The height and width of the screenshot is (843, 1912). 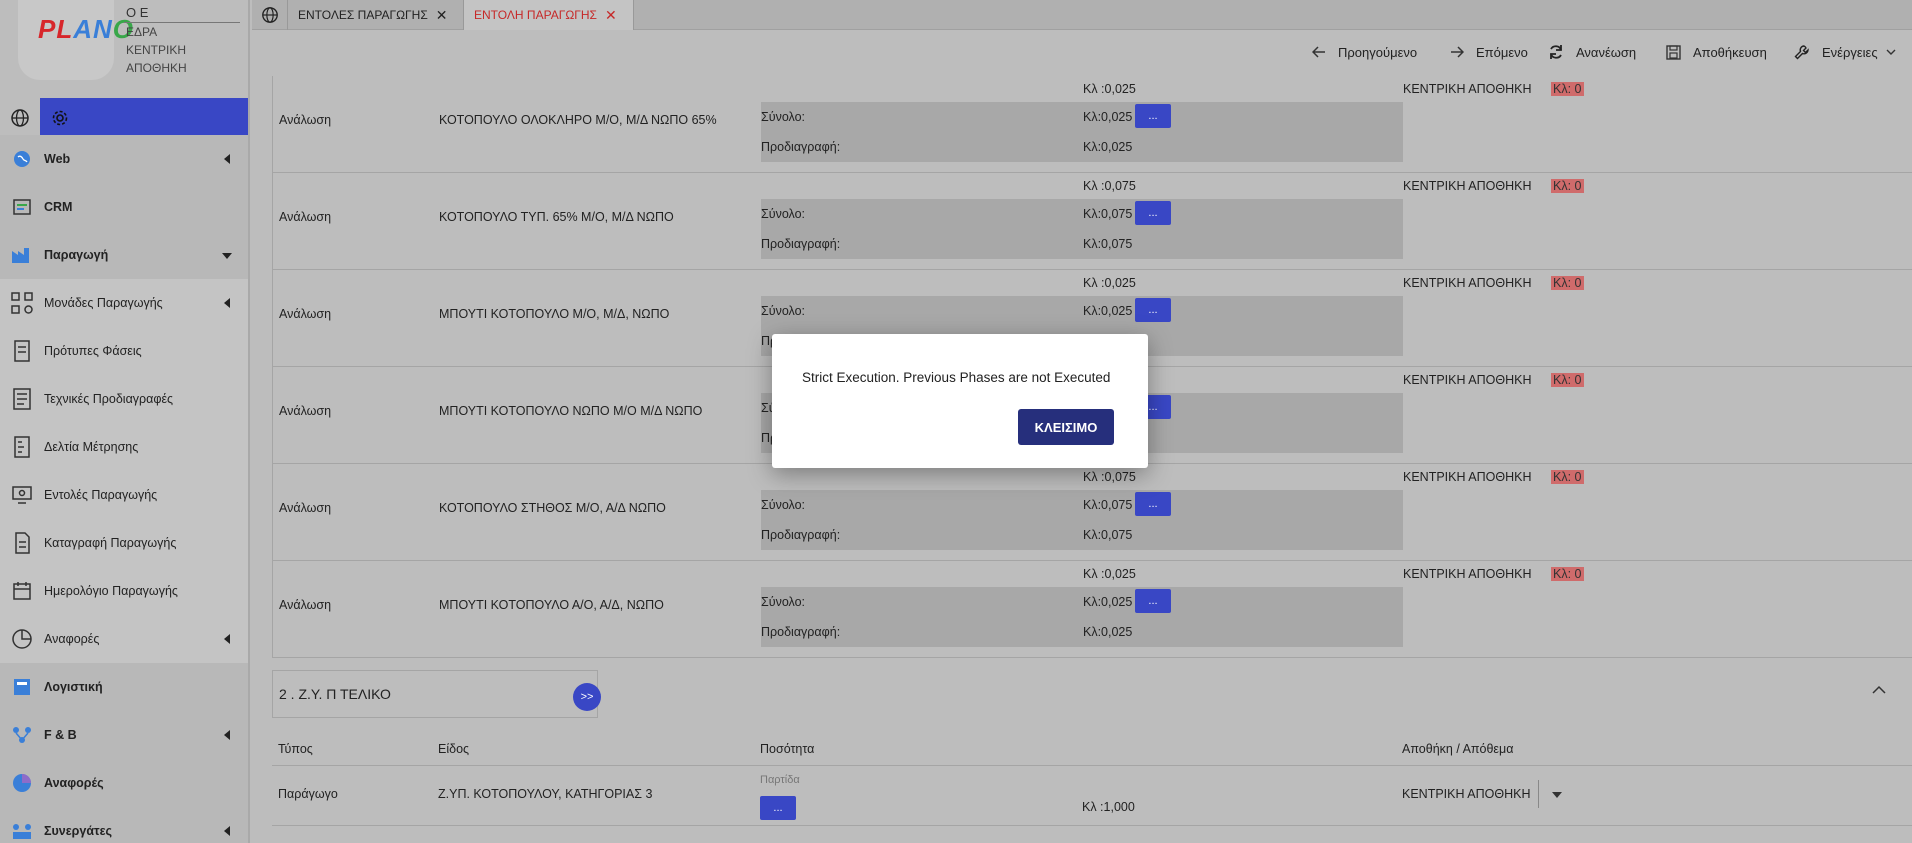 What do you see at coordinates (227, 256) in the screenshot?
I see `caret-down-icon` at bounding box center [227, 256].